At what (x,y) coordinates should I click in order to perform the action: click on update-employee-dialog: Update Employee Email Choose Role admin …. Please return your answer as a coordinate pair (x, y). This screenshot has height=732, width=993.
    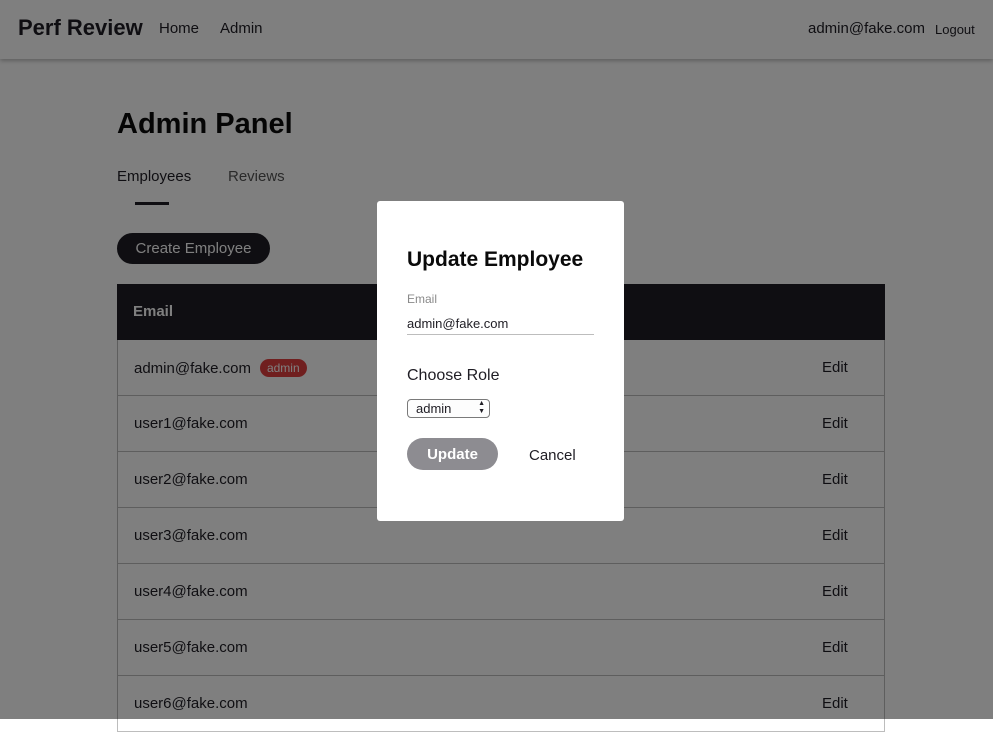
    Looking at the image, I should click on (500, 361).